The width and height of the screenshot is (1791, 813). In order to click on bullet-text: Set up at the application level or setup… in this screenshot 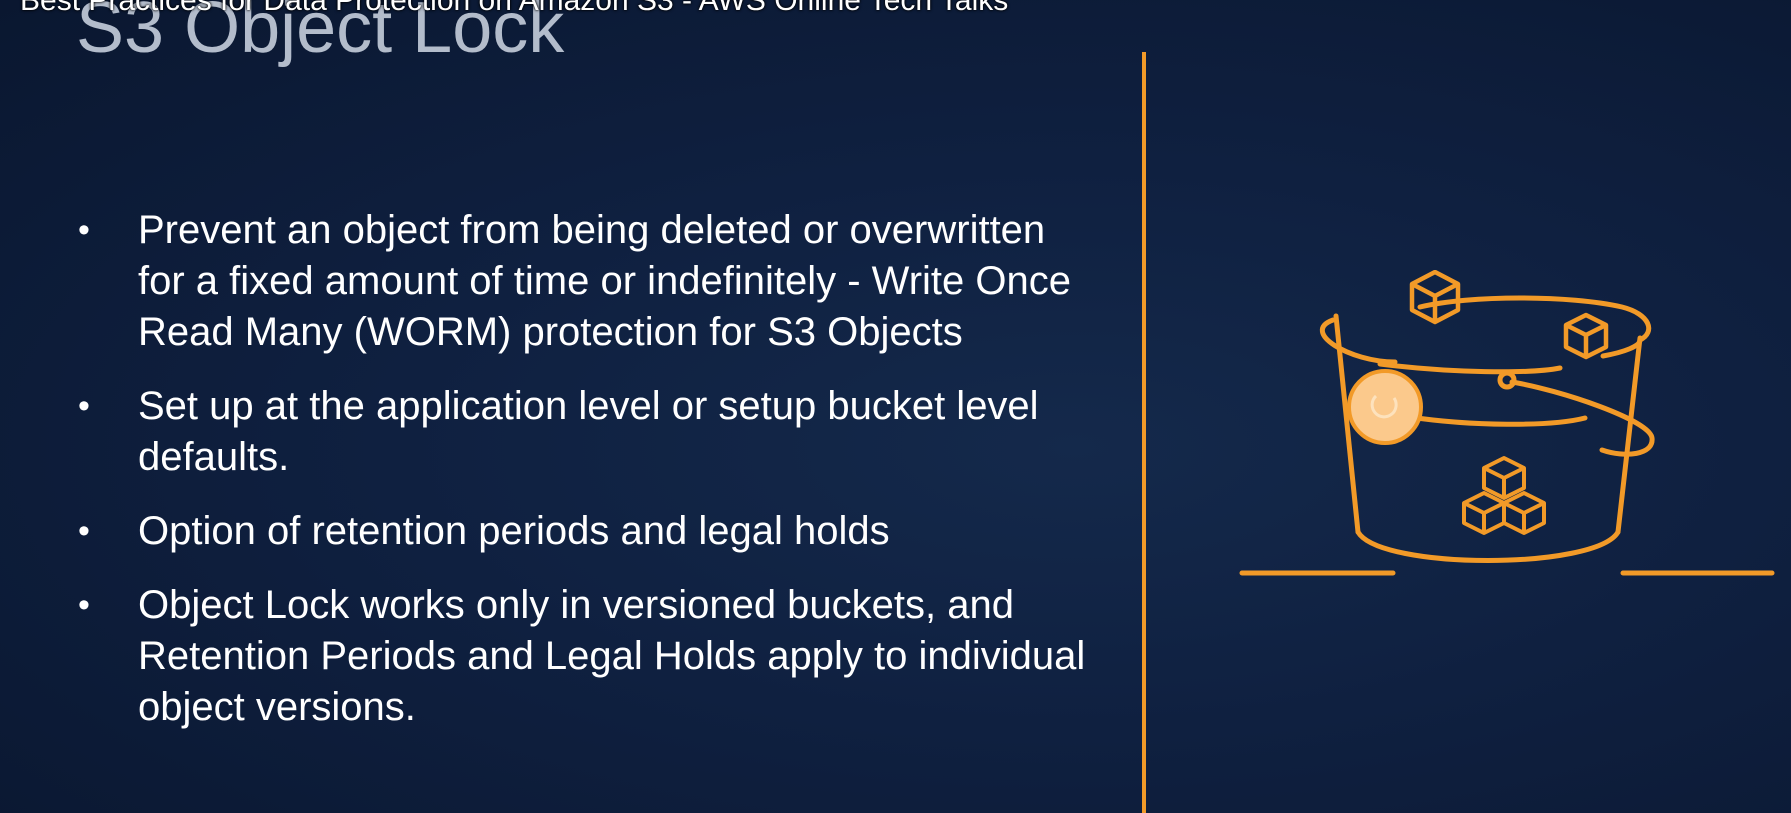, I will do `click(588, 431)`.